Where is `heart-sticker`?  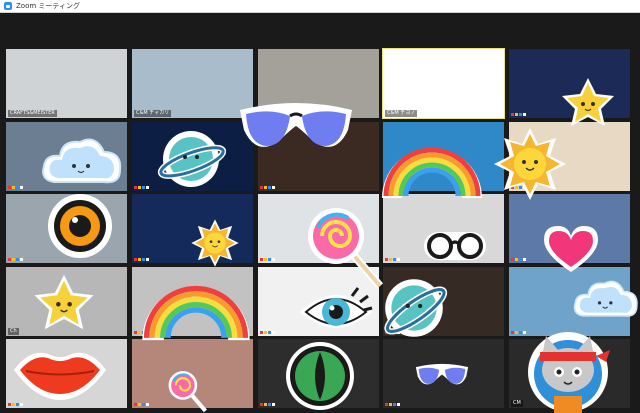 heart-sticker is located at coordinates (571, 249).